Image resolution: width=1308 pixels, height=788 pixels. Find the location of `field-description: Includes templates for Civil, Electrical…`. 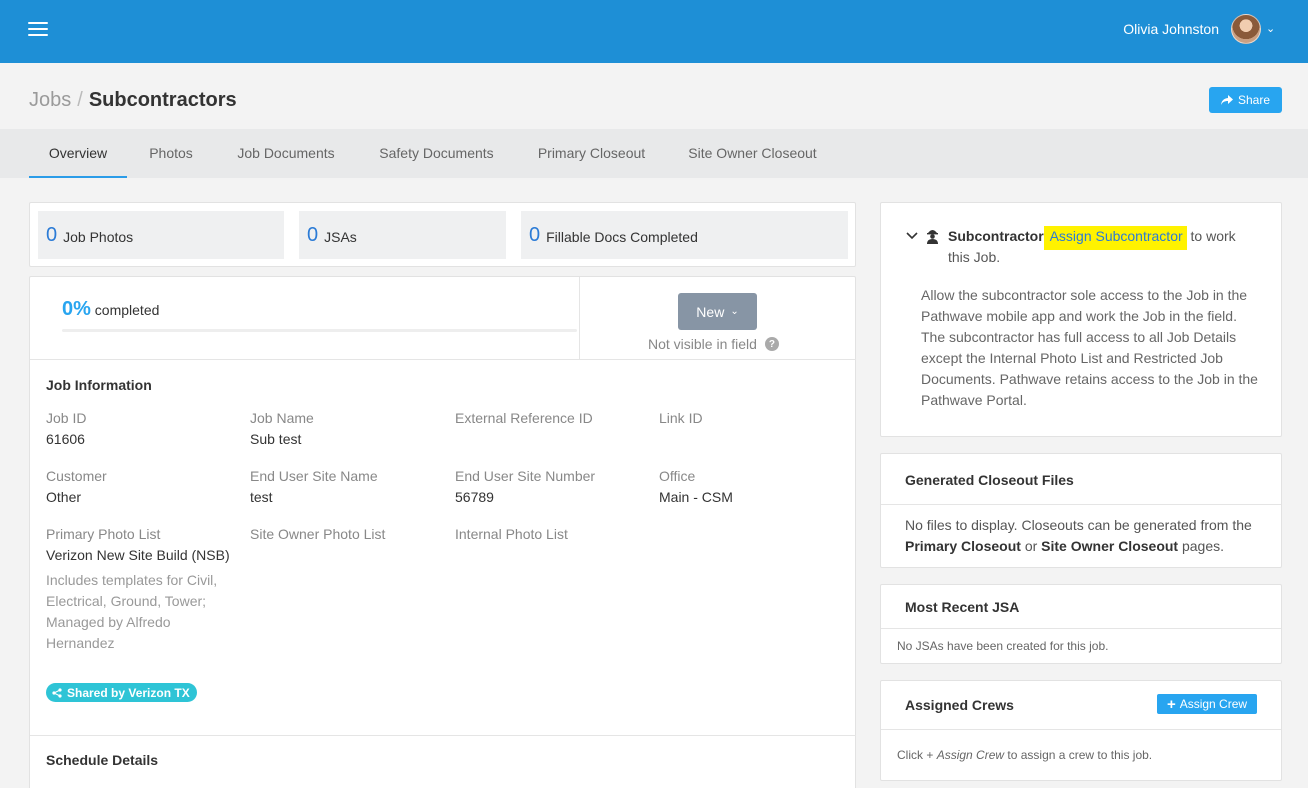

field-description: Includes templates for Civil, Electrical… is located at coordinates (132, 611).